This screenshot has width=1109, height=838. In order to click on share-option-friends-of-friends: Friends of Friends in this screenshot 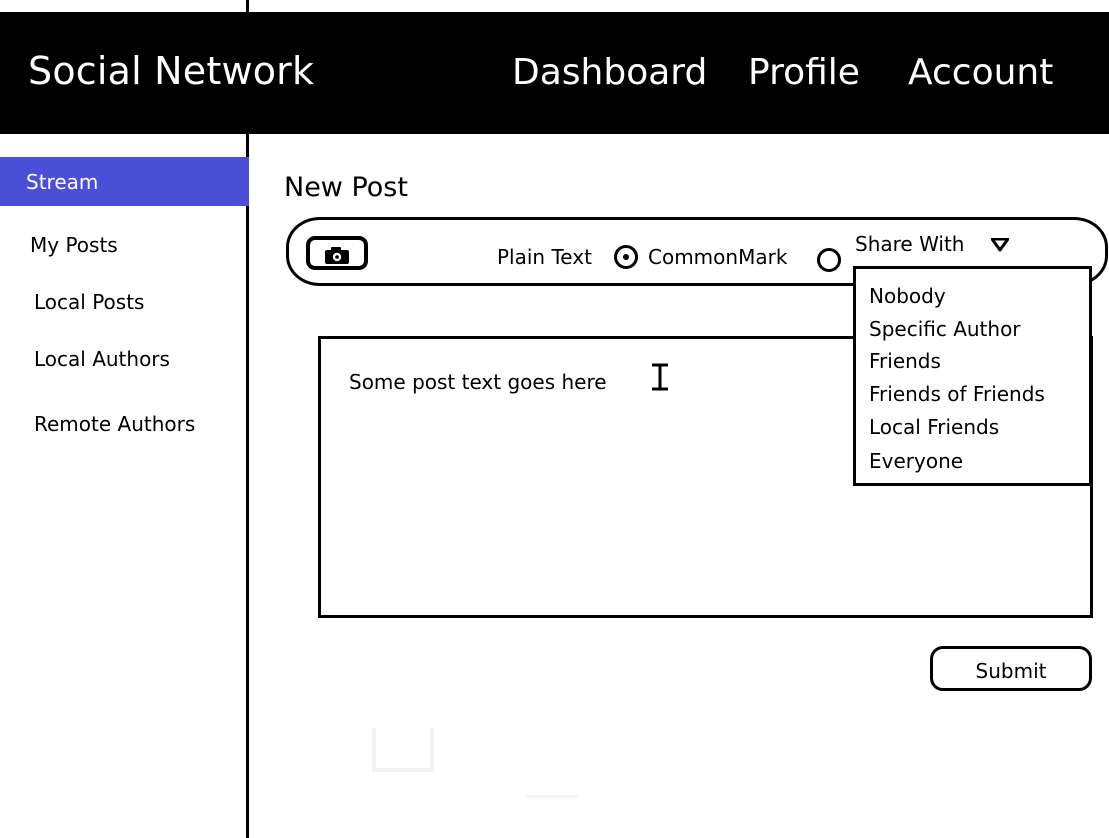, I will do `click(957, 394)`.